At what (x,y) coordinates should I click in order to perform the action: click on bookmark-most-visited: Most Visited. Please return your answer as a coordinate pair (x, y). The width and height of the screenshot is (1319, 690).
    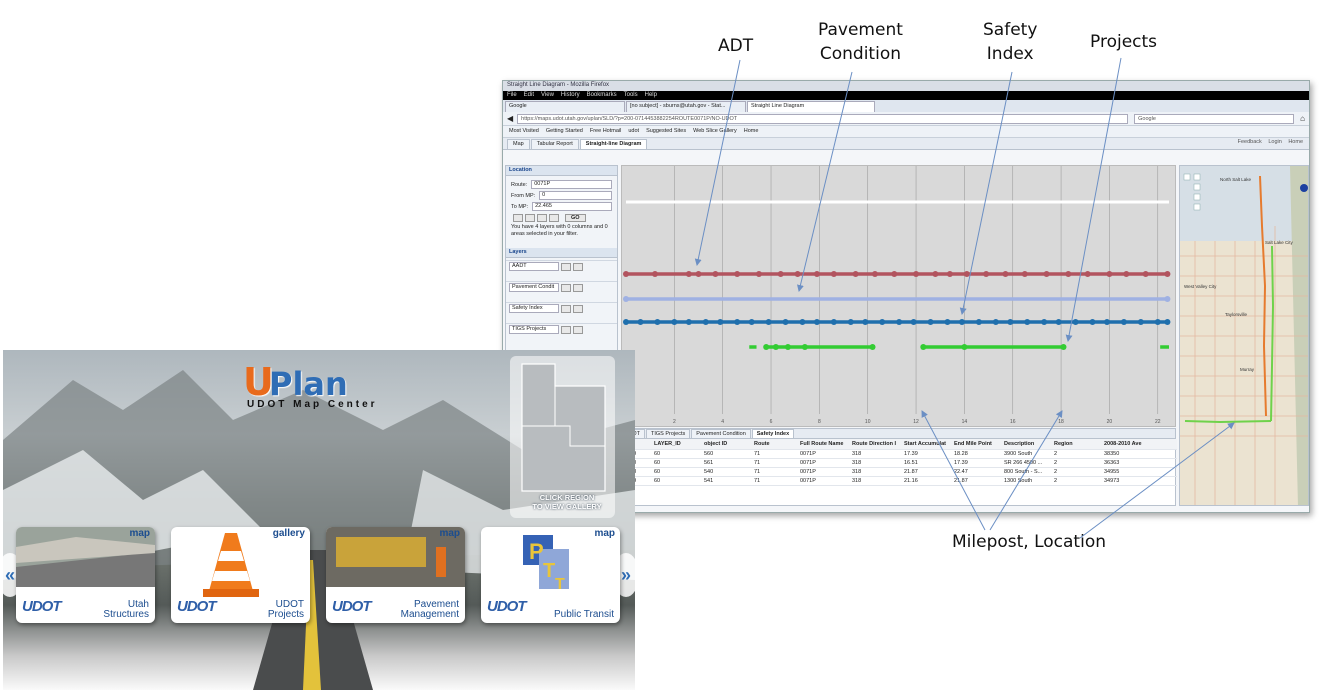
    Looking at the image, I should click on (524, 131).